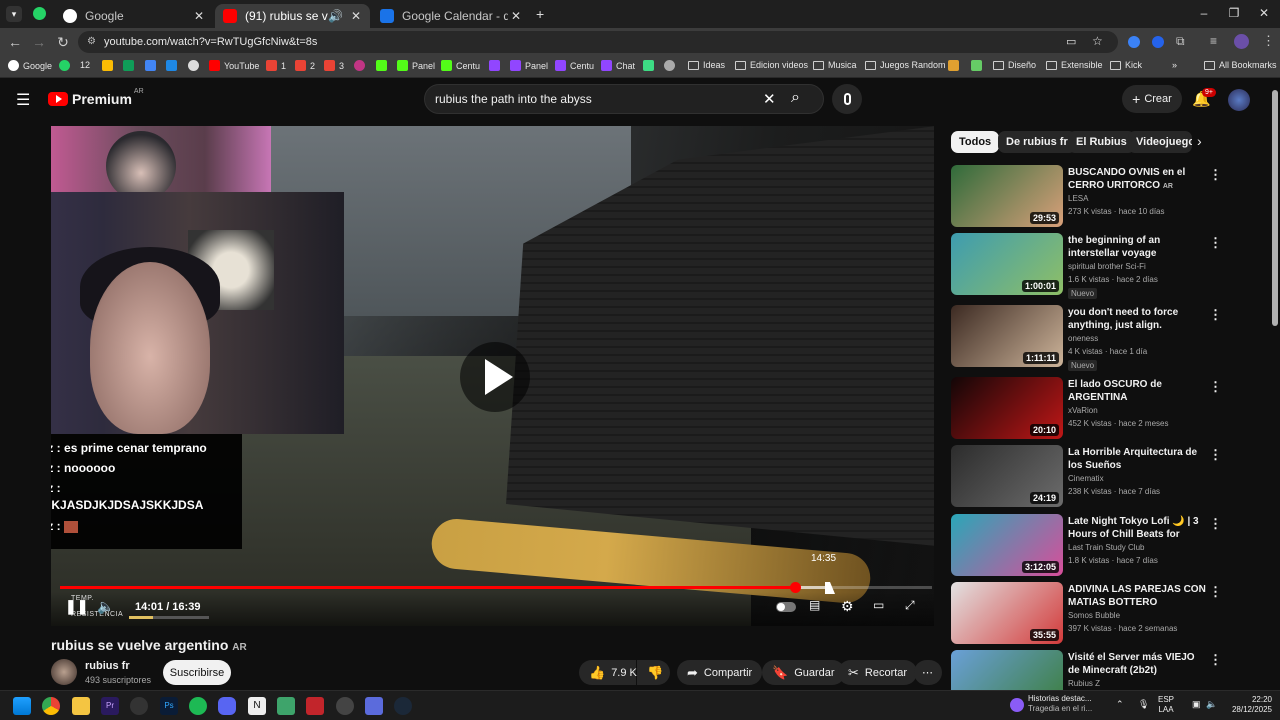  I want to click on window-close-button: ✕, so click(1264, 13).